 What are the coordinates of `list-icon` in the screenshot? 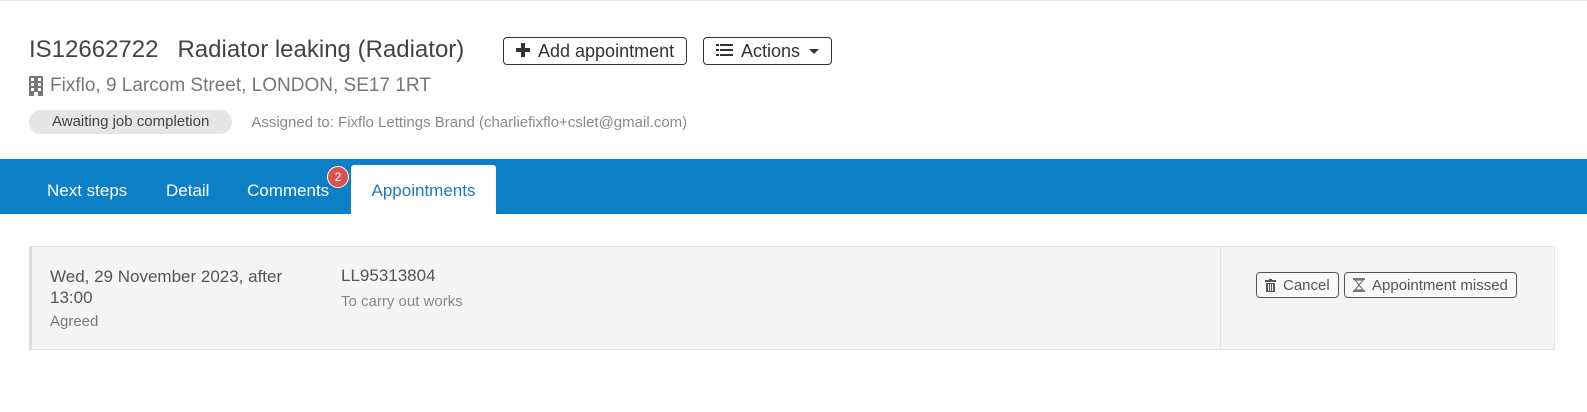 It's located at (724, 51).